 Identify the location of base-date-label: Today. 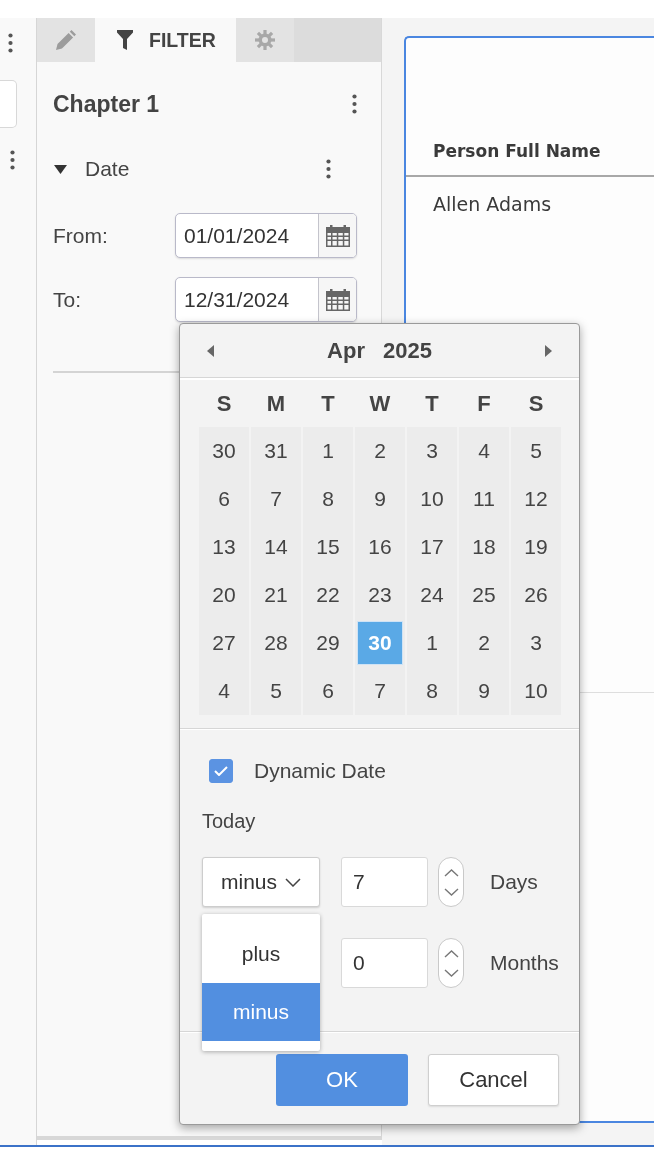
(229, 821).